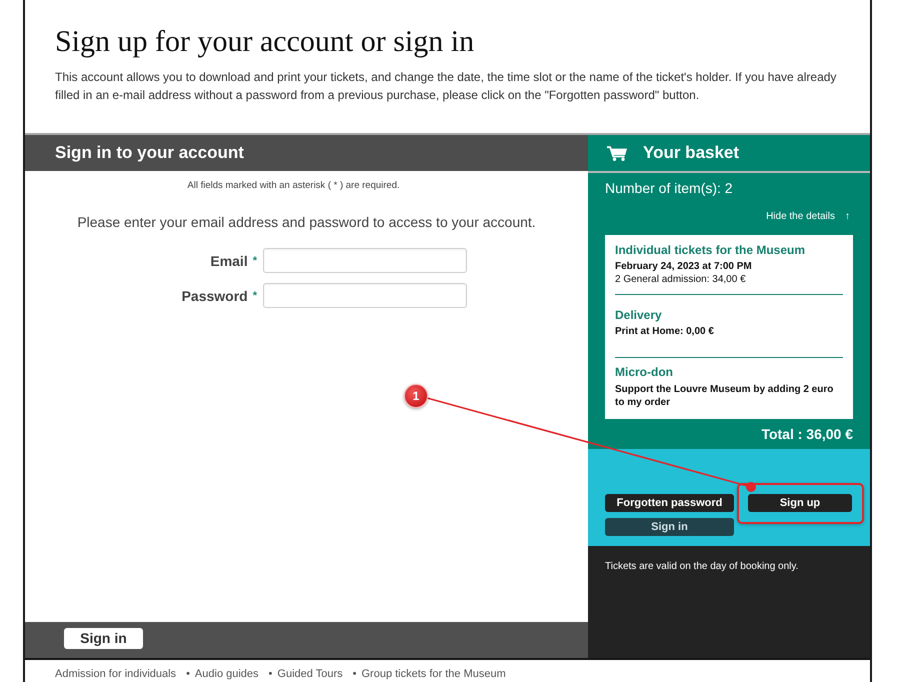 The width and height of the screenshot is (898, 682). Describe the element at coordinates (229, 260) in the screenshot. I see `field-label: Email` at that location.